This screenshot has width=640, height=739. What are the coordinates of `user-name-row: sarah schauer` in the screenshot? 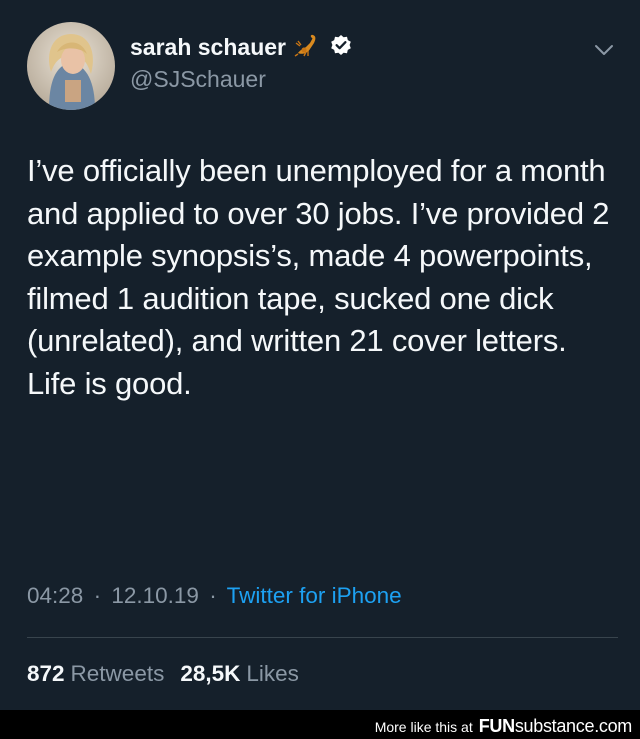 It's located at (241, 47).